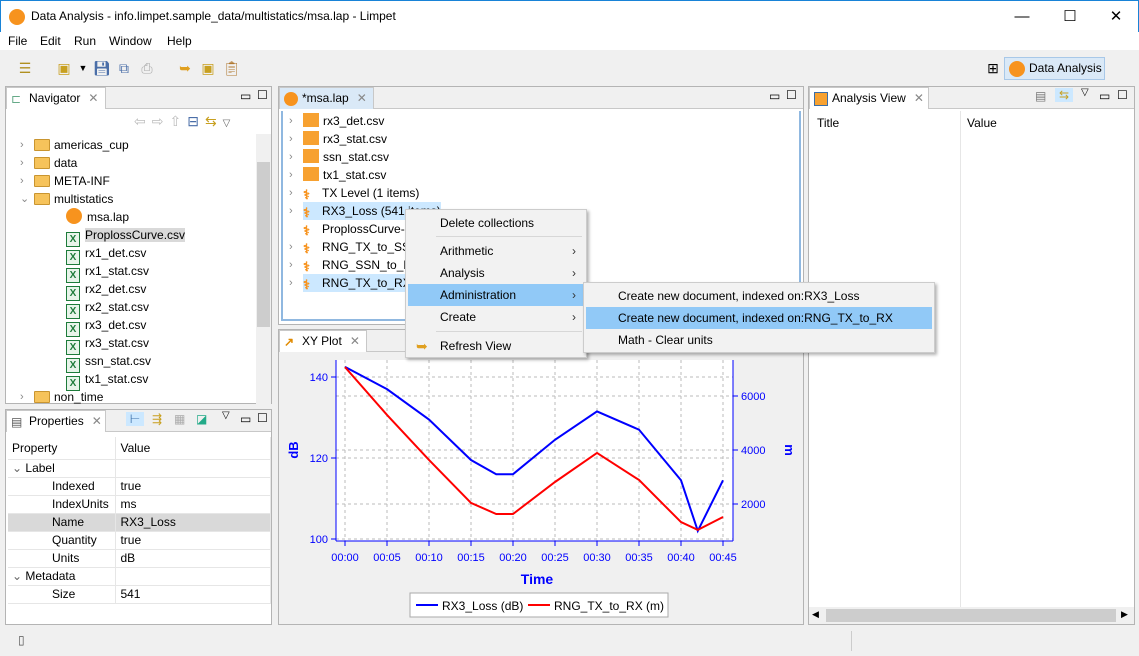 Image resolution: width=1139 pixels, height=656 pixels. What do you see at coordinates (496, 273) in the screenshot?
I see `menu-item-analysis: Analysis ›` at bounding box center [496, 273].